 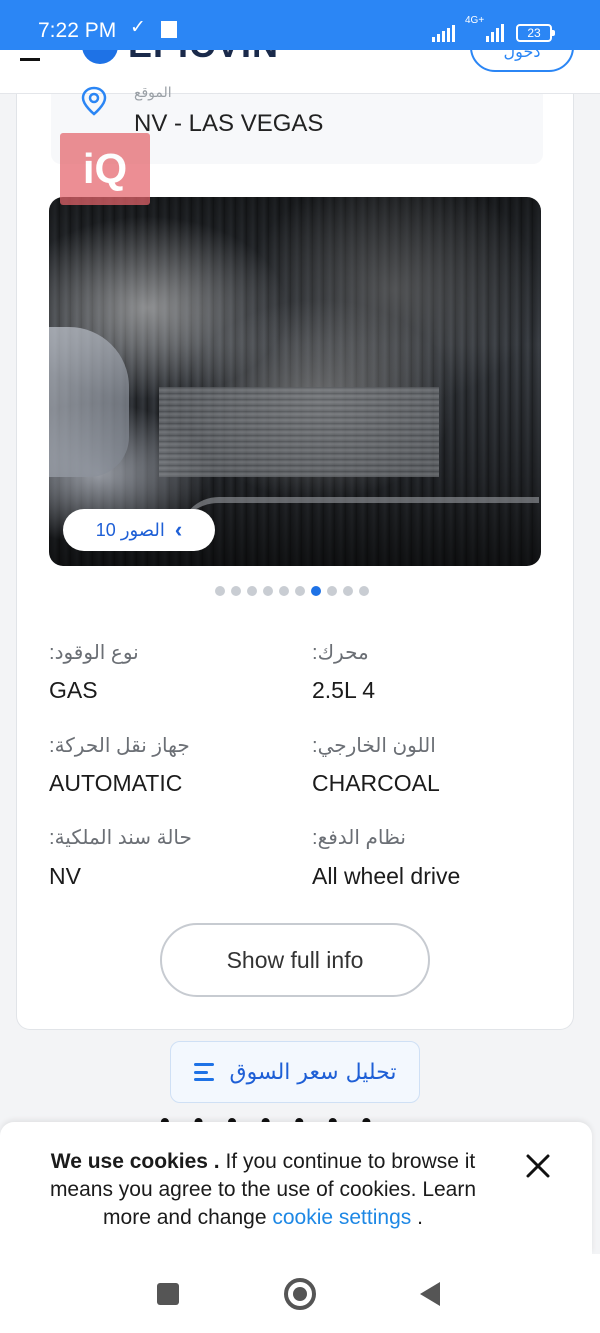 I want to click on engine-value: 2.5L 4, so click(x=344, y=690).